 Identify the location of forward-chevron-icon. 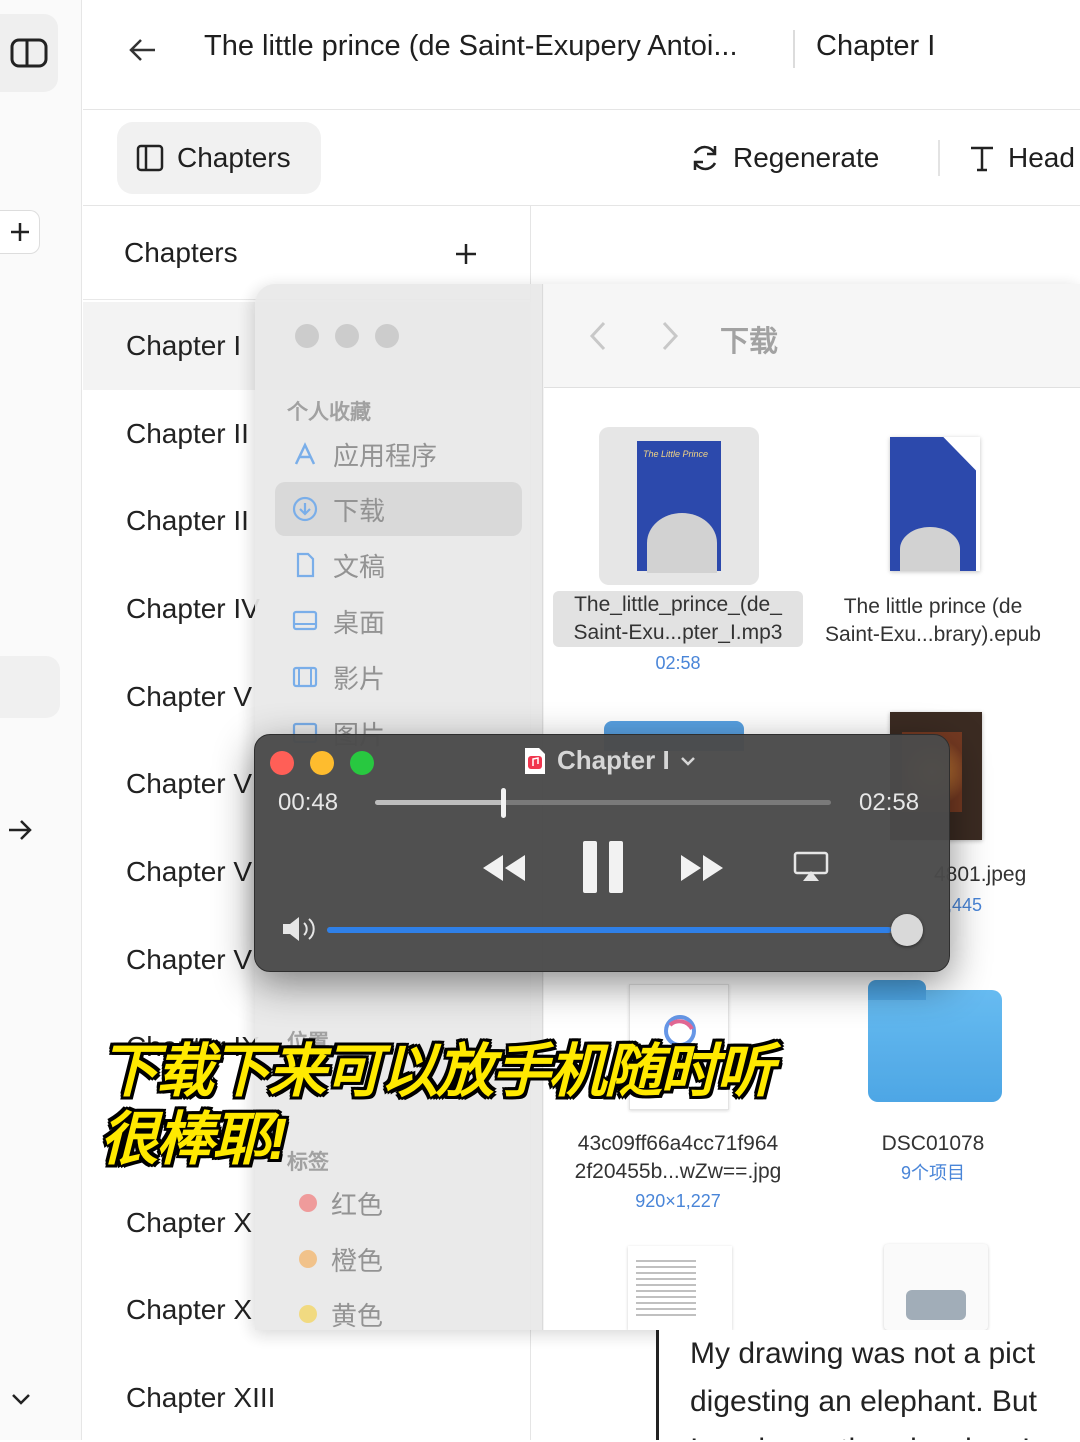
(670, 336).